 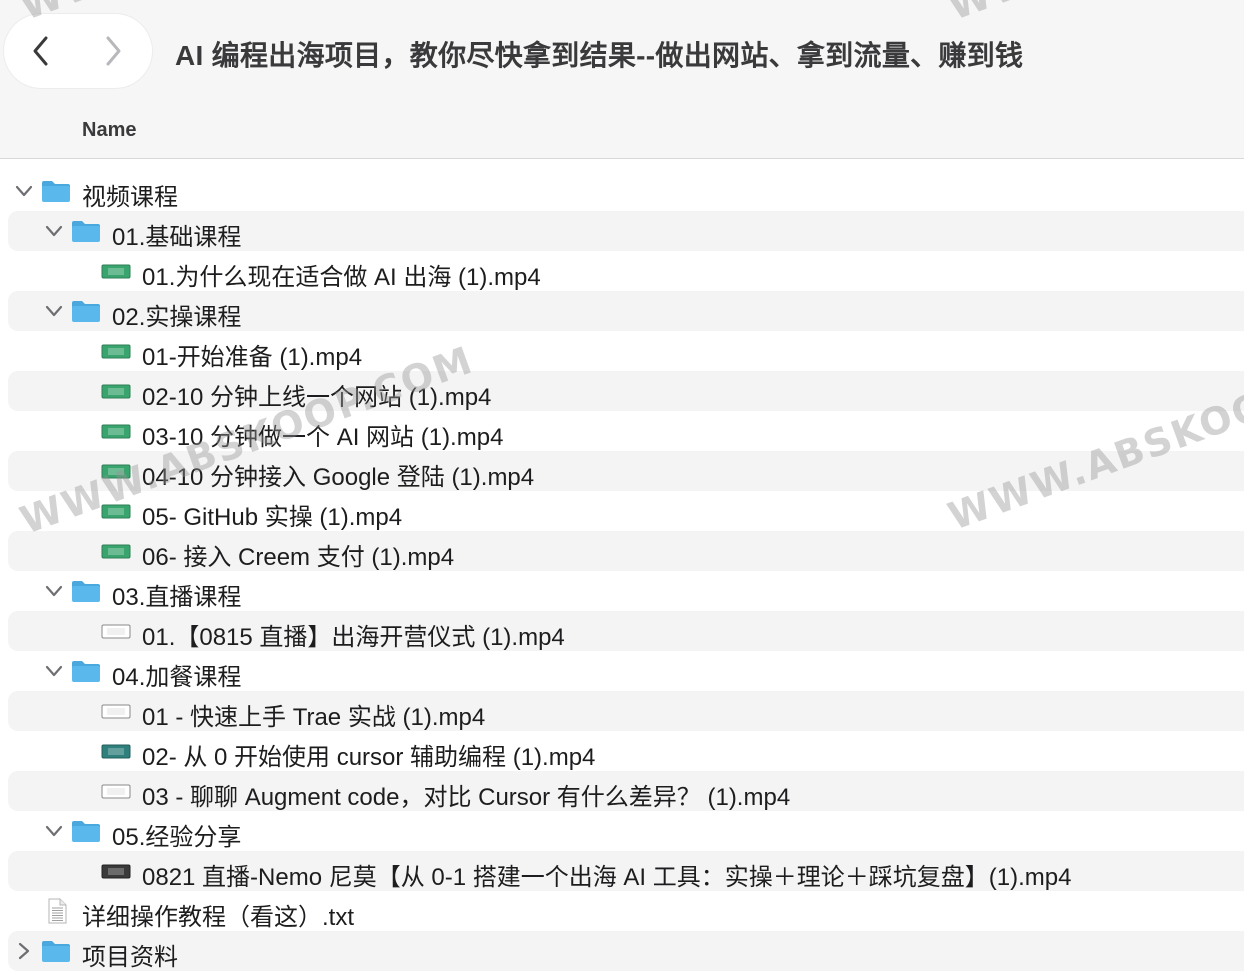 I want to click on row-label: 02-10 分钟上线一个网站 (1).mp4, so click(x=317, y=397).